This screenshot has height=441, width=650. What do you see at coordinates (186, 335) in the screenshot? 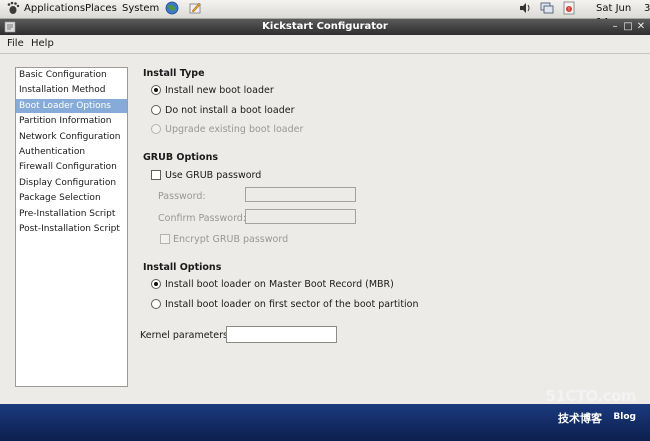
I see `label-kernel-parameters: Kernel parameters:` at bounding box center [186, 335].